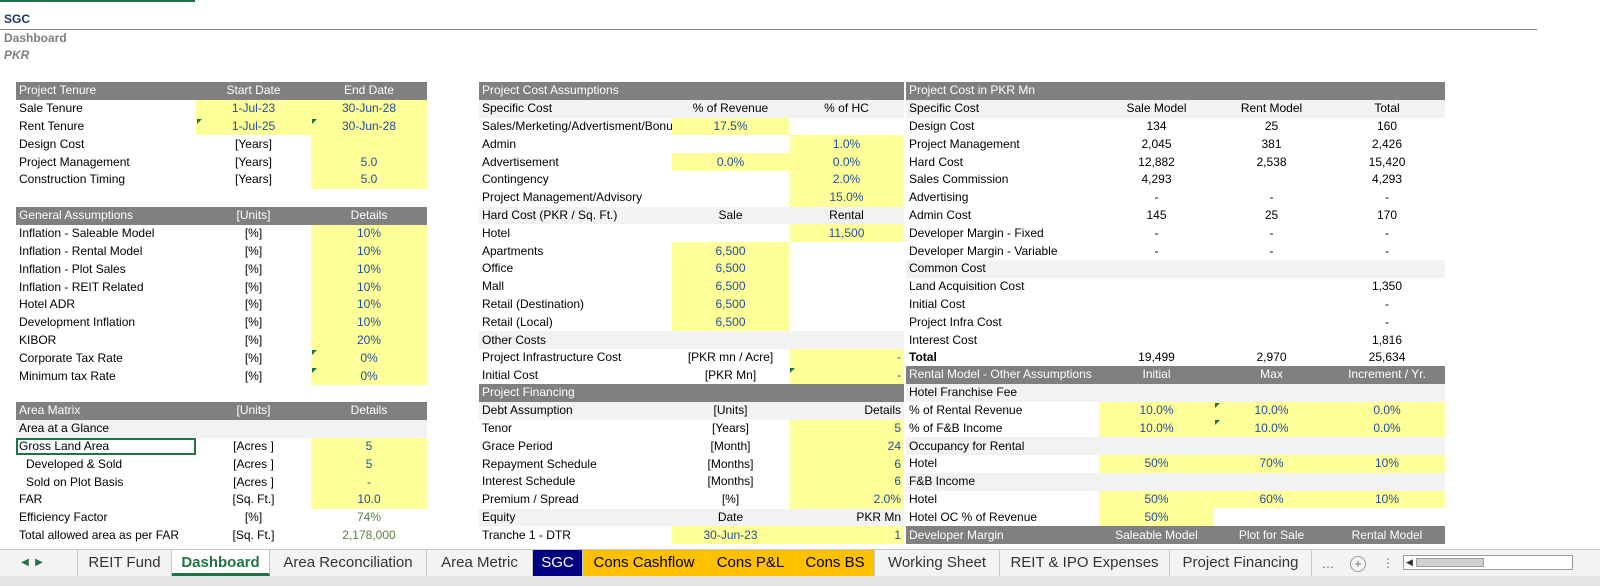 This screenshot has width=1600, height=586. What do you see at coordinates (1175, 216) in the screenshot?
I see `table-row: Admin Cost 145 25 170` at bounding box center [1175, 216].